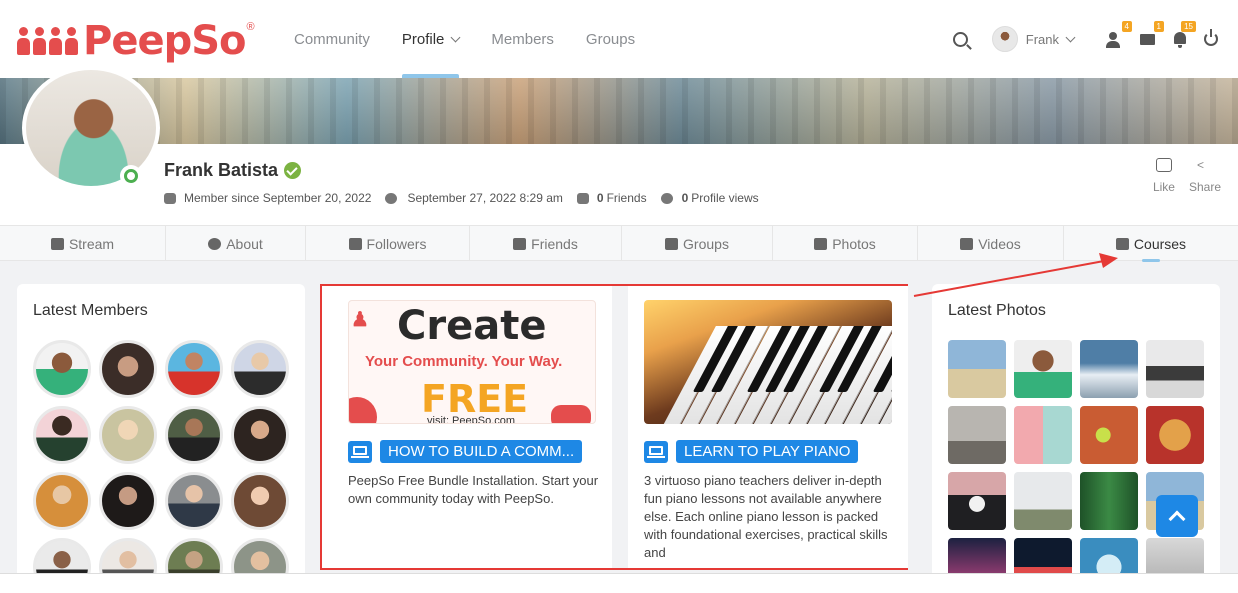 Image resolution: width=1238 pixels, height=593 pixels. Describe the element at coordinates (1070, 37) in the screenshot. I see `chevron-down-icon` at that location.